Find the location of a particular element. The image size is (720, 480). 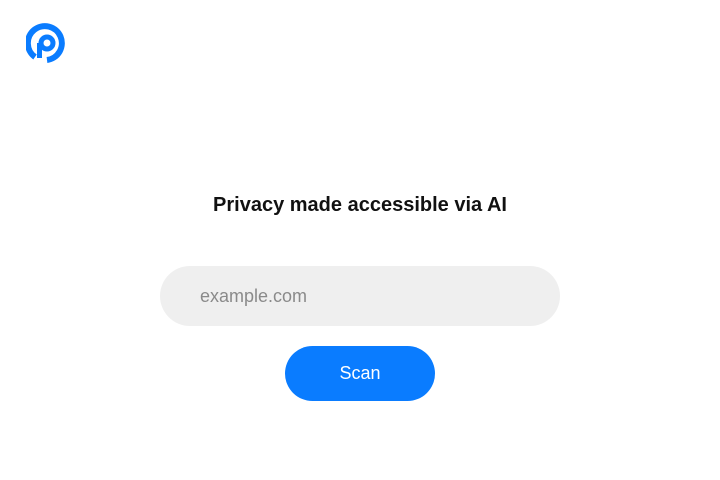

p-logo-icon is located at coordinates (47, 43).